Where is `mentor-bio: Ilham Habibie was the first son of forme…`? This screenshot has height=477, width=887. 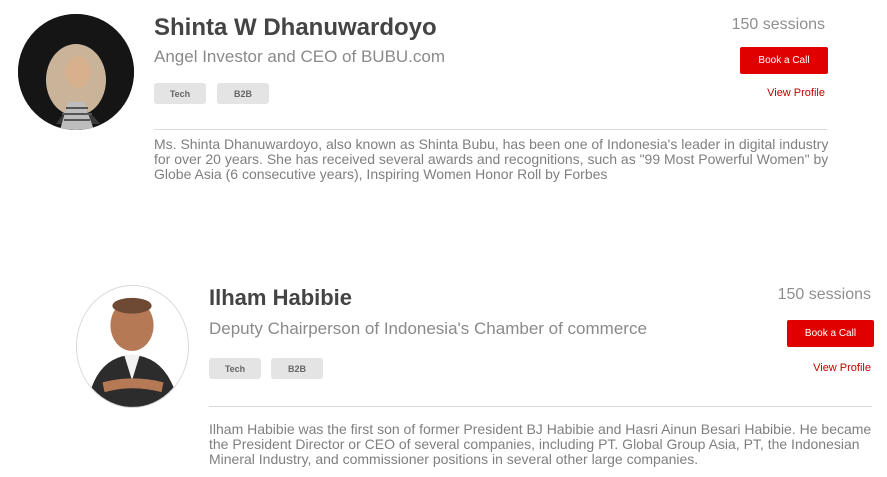
mentor-bio: Ilham Habibie was the first son of forme… is located at coordinates (540, 444).